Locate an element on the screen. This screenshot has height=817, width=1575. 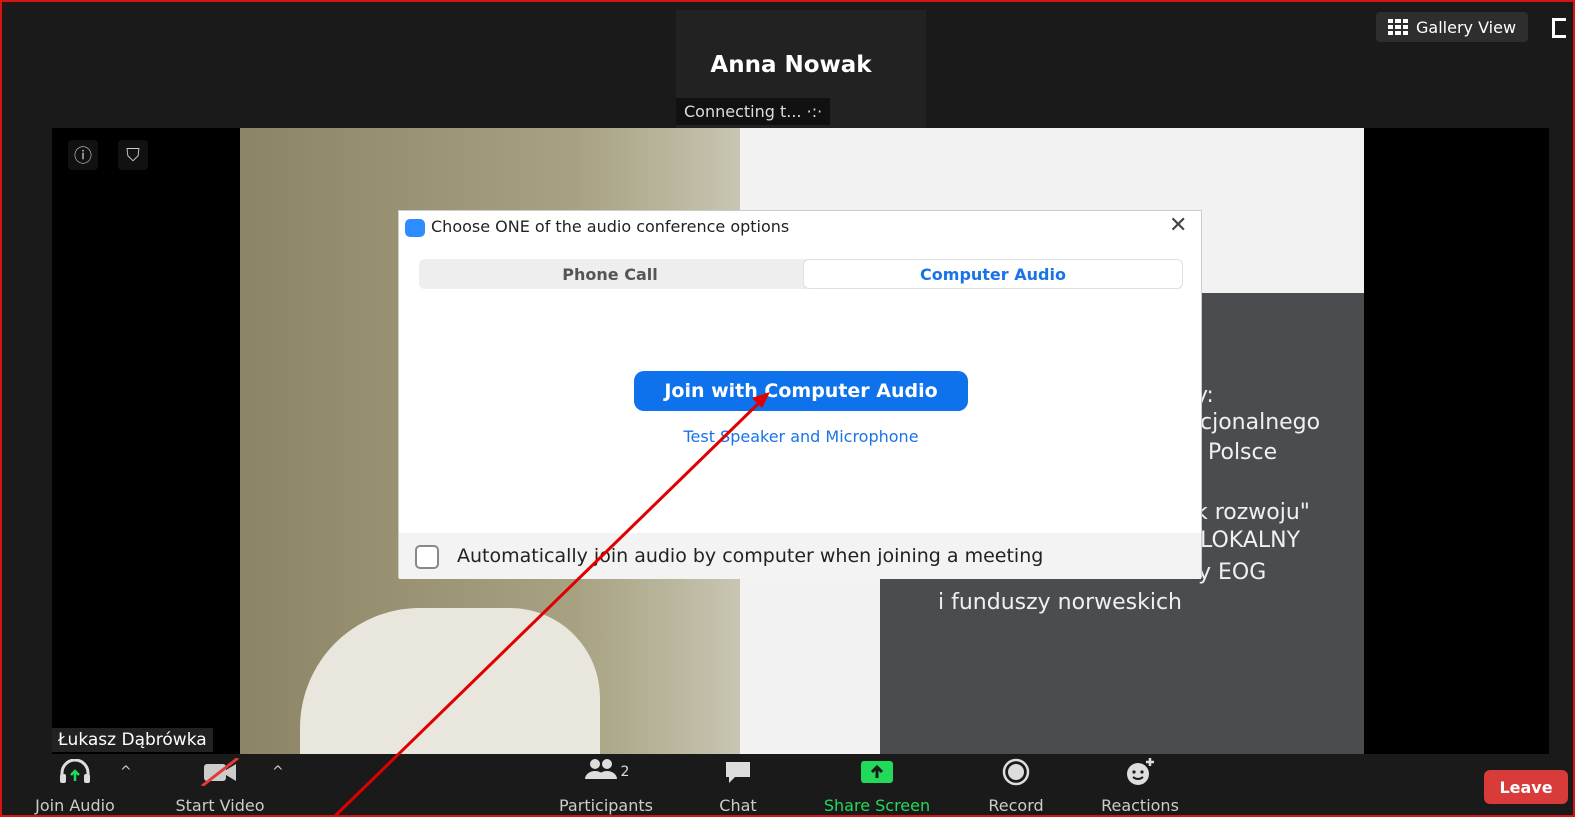
annotation-arrow-icon is located at coordinates (551, 604).